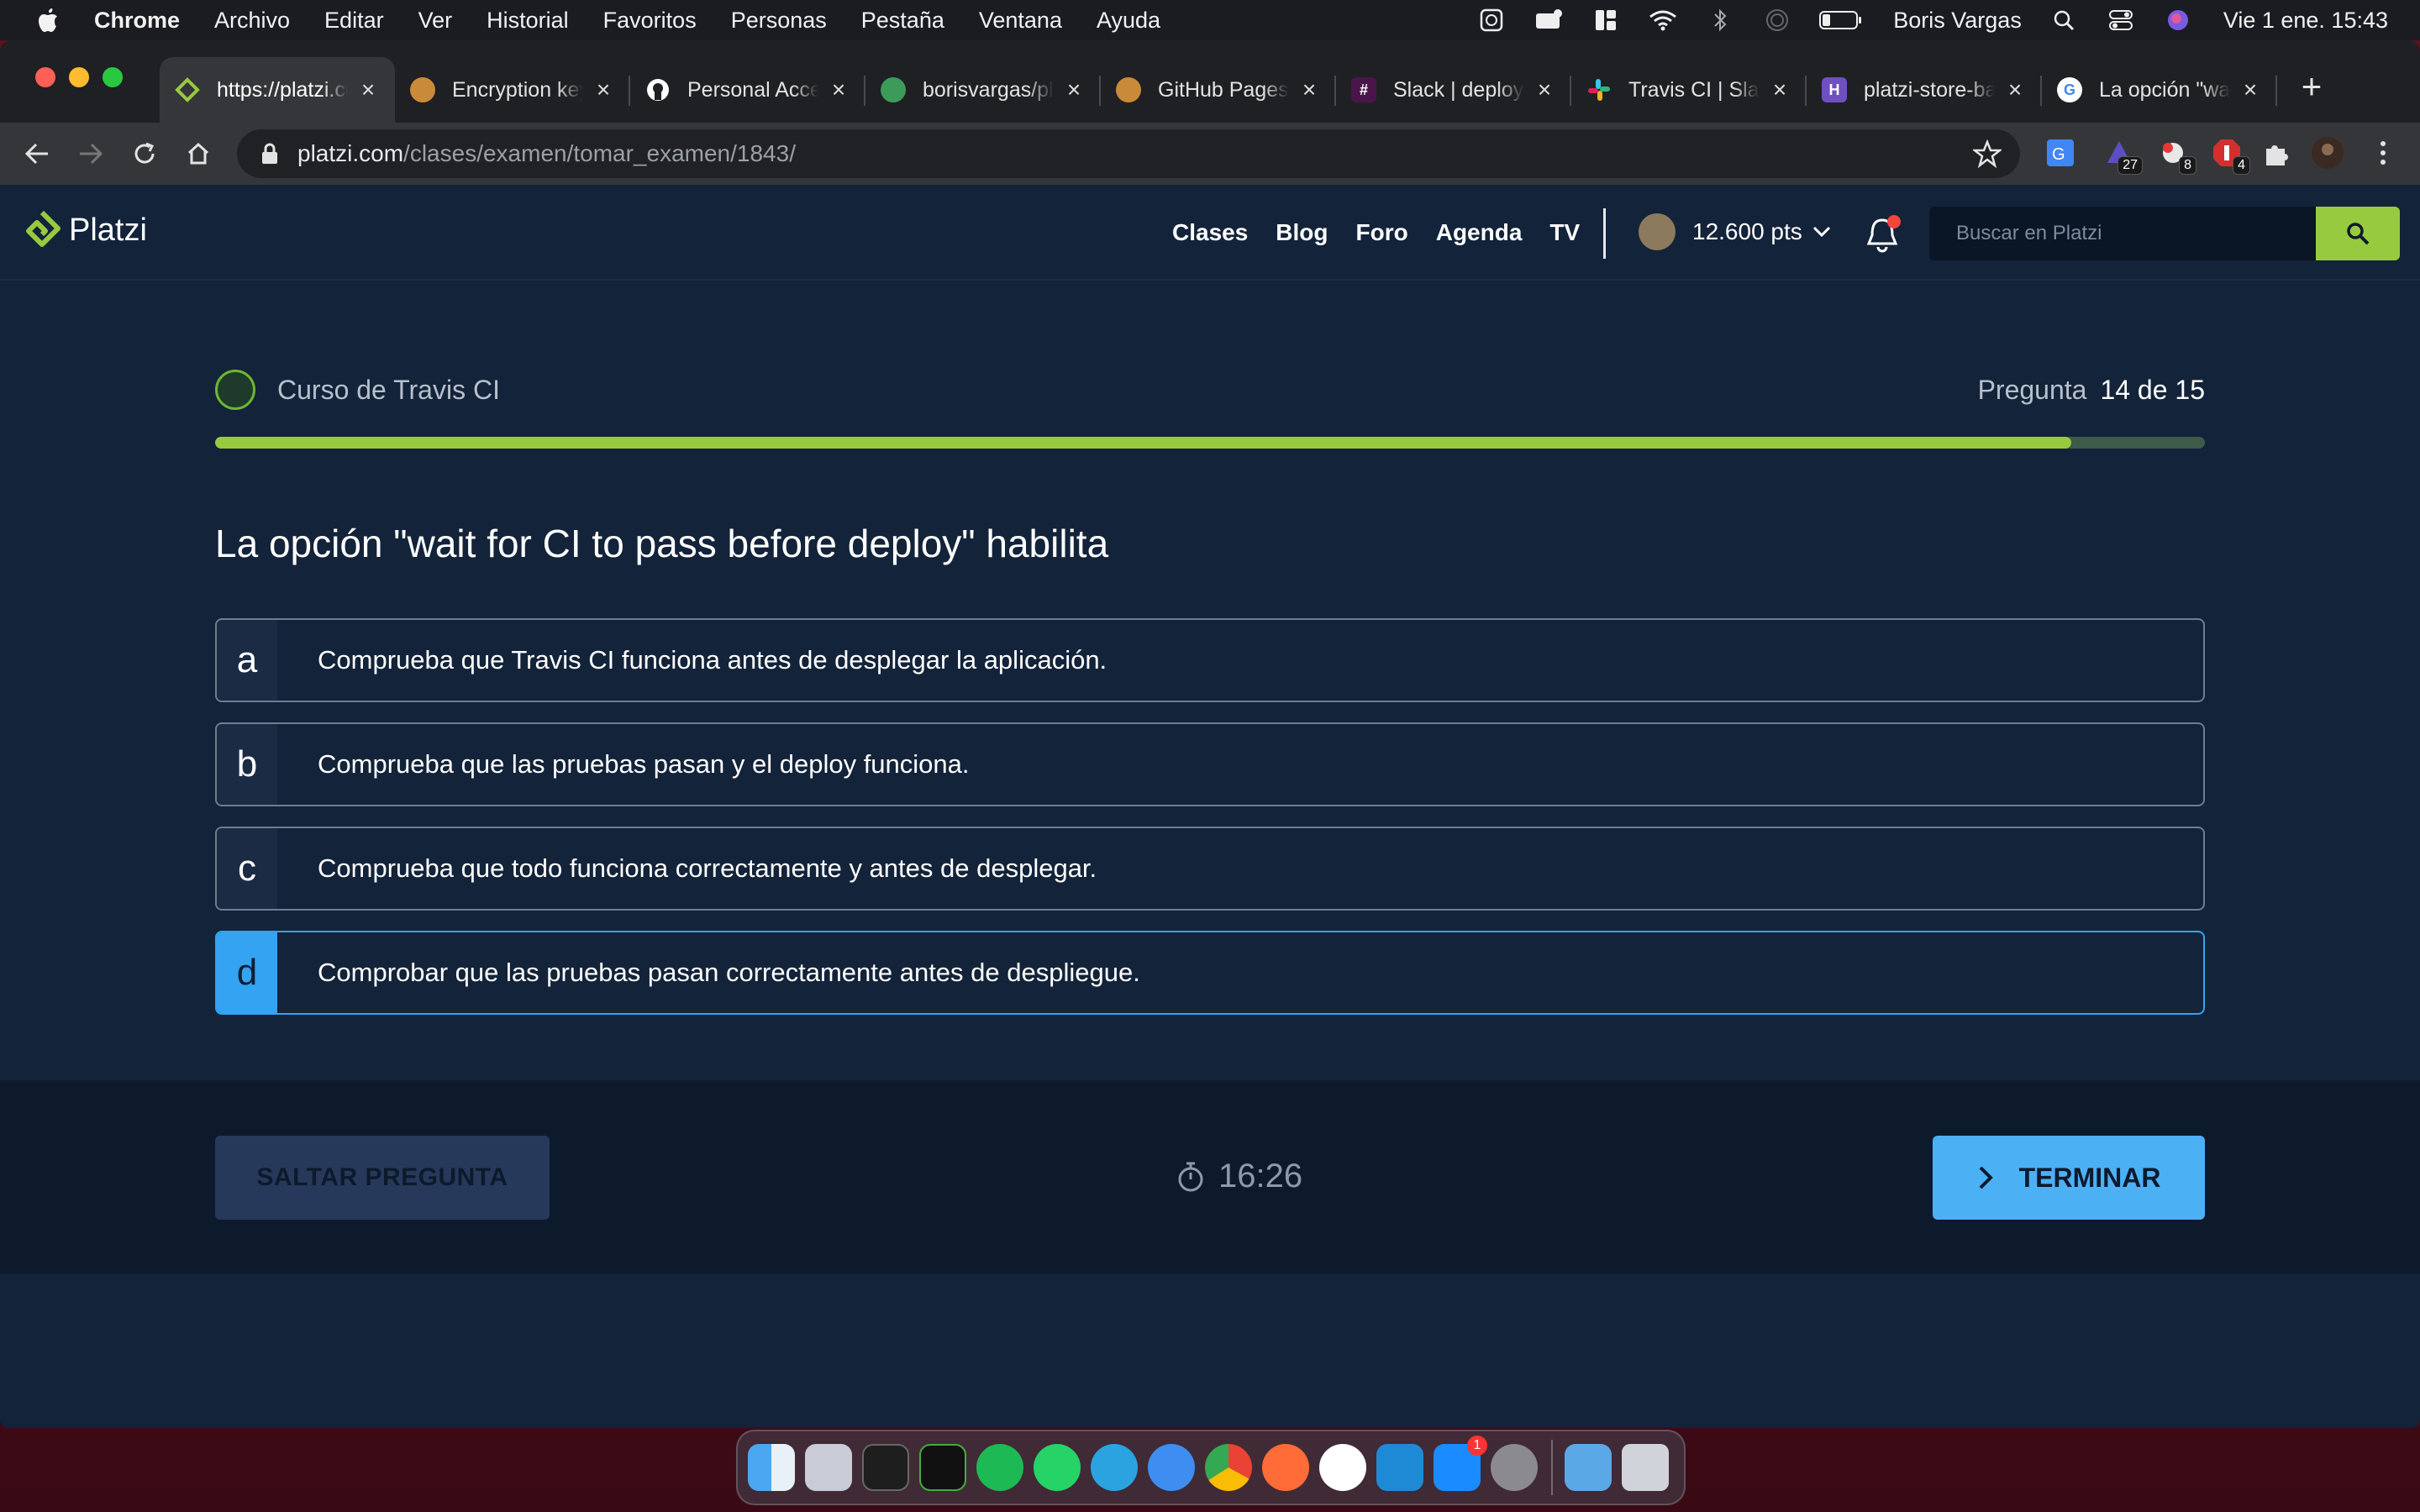 The width and height of the screenshot is (2420, 1512). What do you see at coordinates (1399, 1467) in the screenshot?
I see `vscode-icon` at bounding box center [1399, 1467].